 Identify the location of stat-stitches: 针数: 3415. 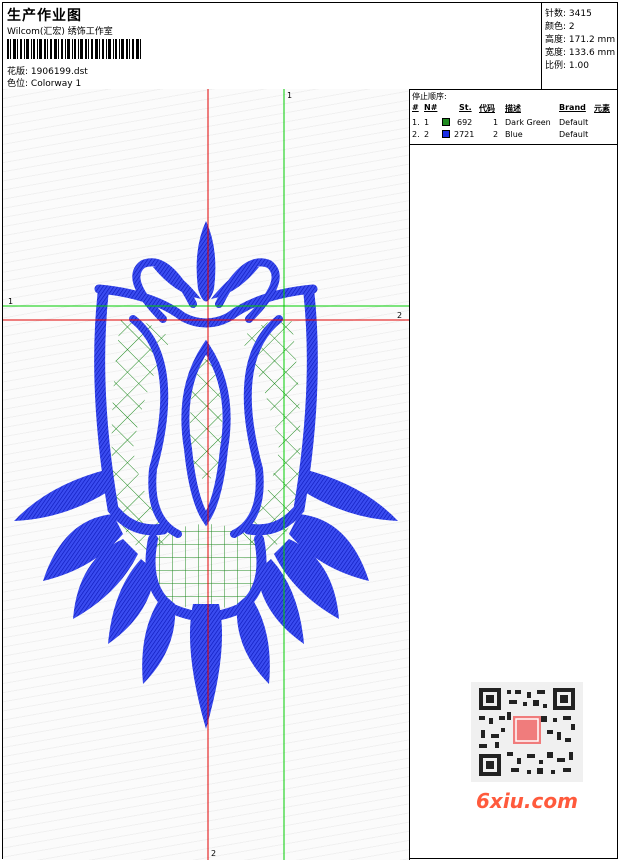
(568, 12).